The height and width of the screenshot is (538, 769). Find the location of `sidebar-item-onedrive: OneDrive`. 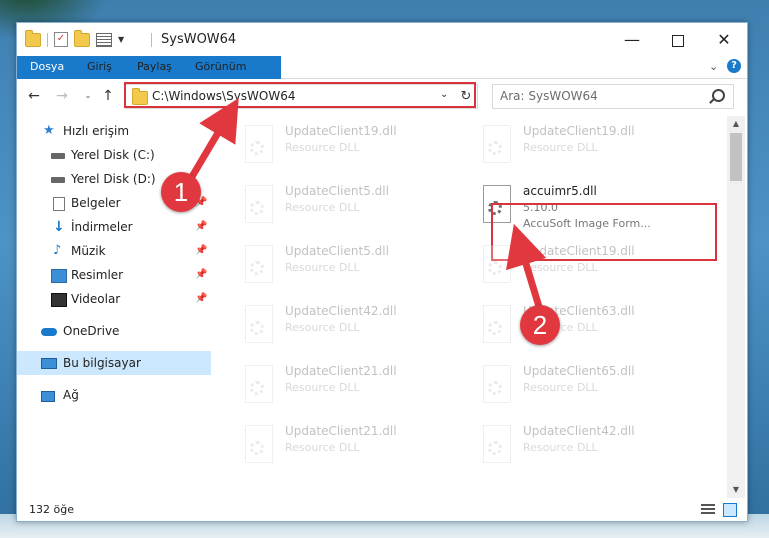

sidebar-item-onedrive: OneDrive is located at coordinates (114, 331).